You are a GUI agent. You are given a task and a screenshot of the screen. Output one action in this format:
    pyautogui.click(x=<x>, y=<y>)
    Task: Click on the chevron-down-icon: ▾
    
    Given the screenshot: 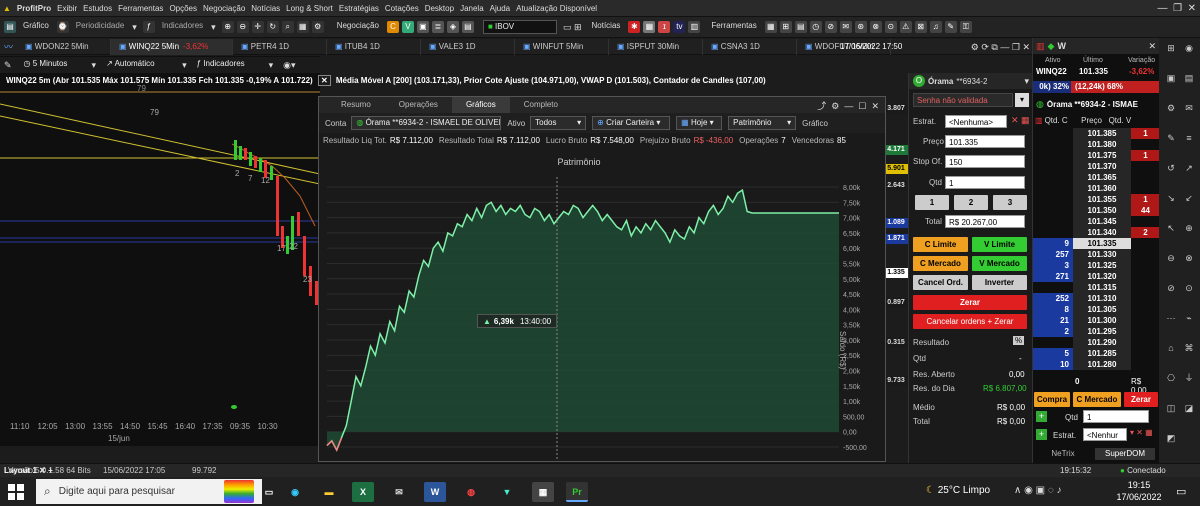 What is the action you would take?
    pyautogui.click(x=1026, y=81)
    